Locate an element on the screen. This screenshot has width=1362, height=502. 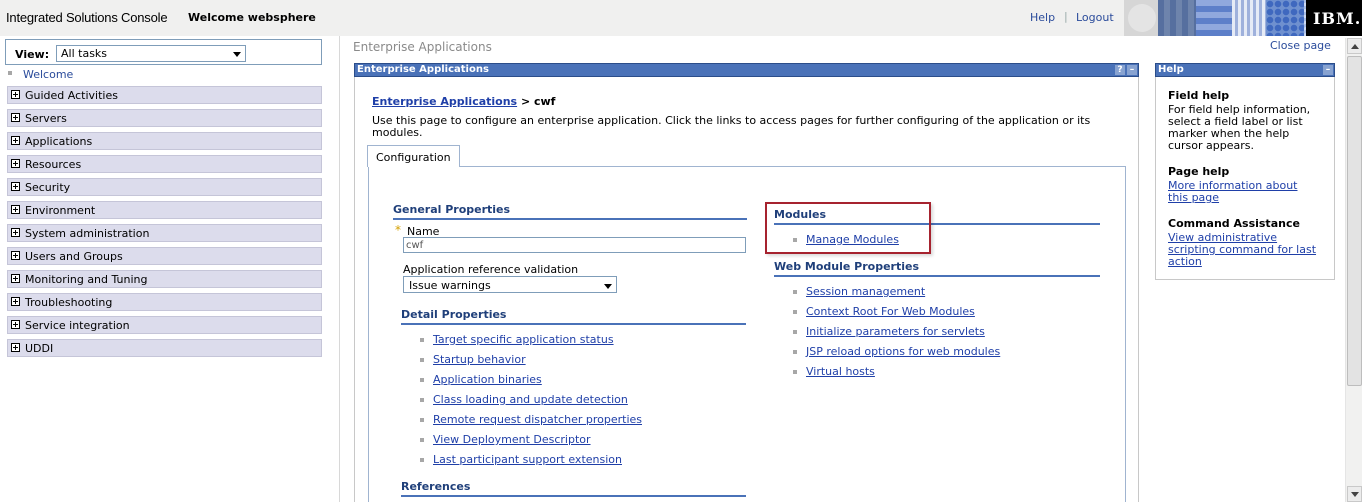
nav-item-servers: Servers is located at coordinates (164, 118).